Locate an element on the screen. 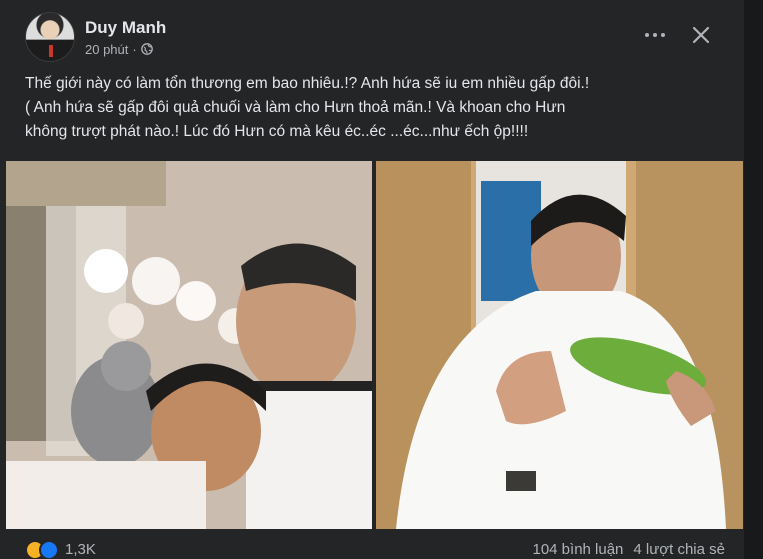 The width and height of the screenshot is (763, 559). post-meta: 20 phút · is located at coordinates (125, 49).